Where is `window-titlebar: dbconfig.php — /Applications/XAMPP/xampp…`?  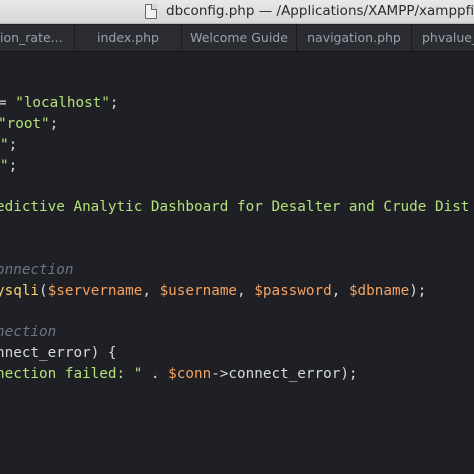
window-titlebar: dbconfig.php — /Applications/XAMPP/xampp… is located at coordinates (237, 12).